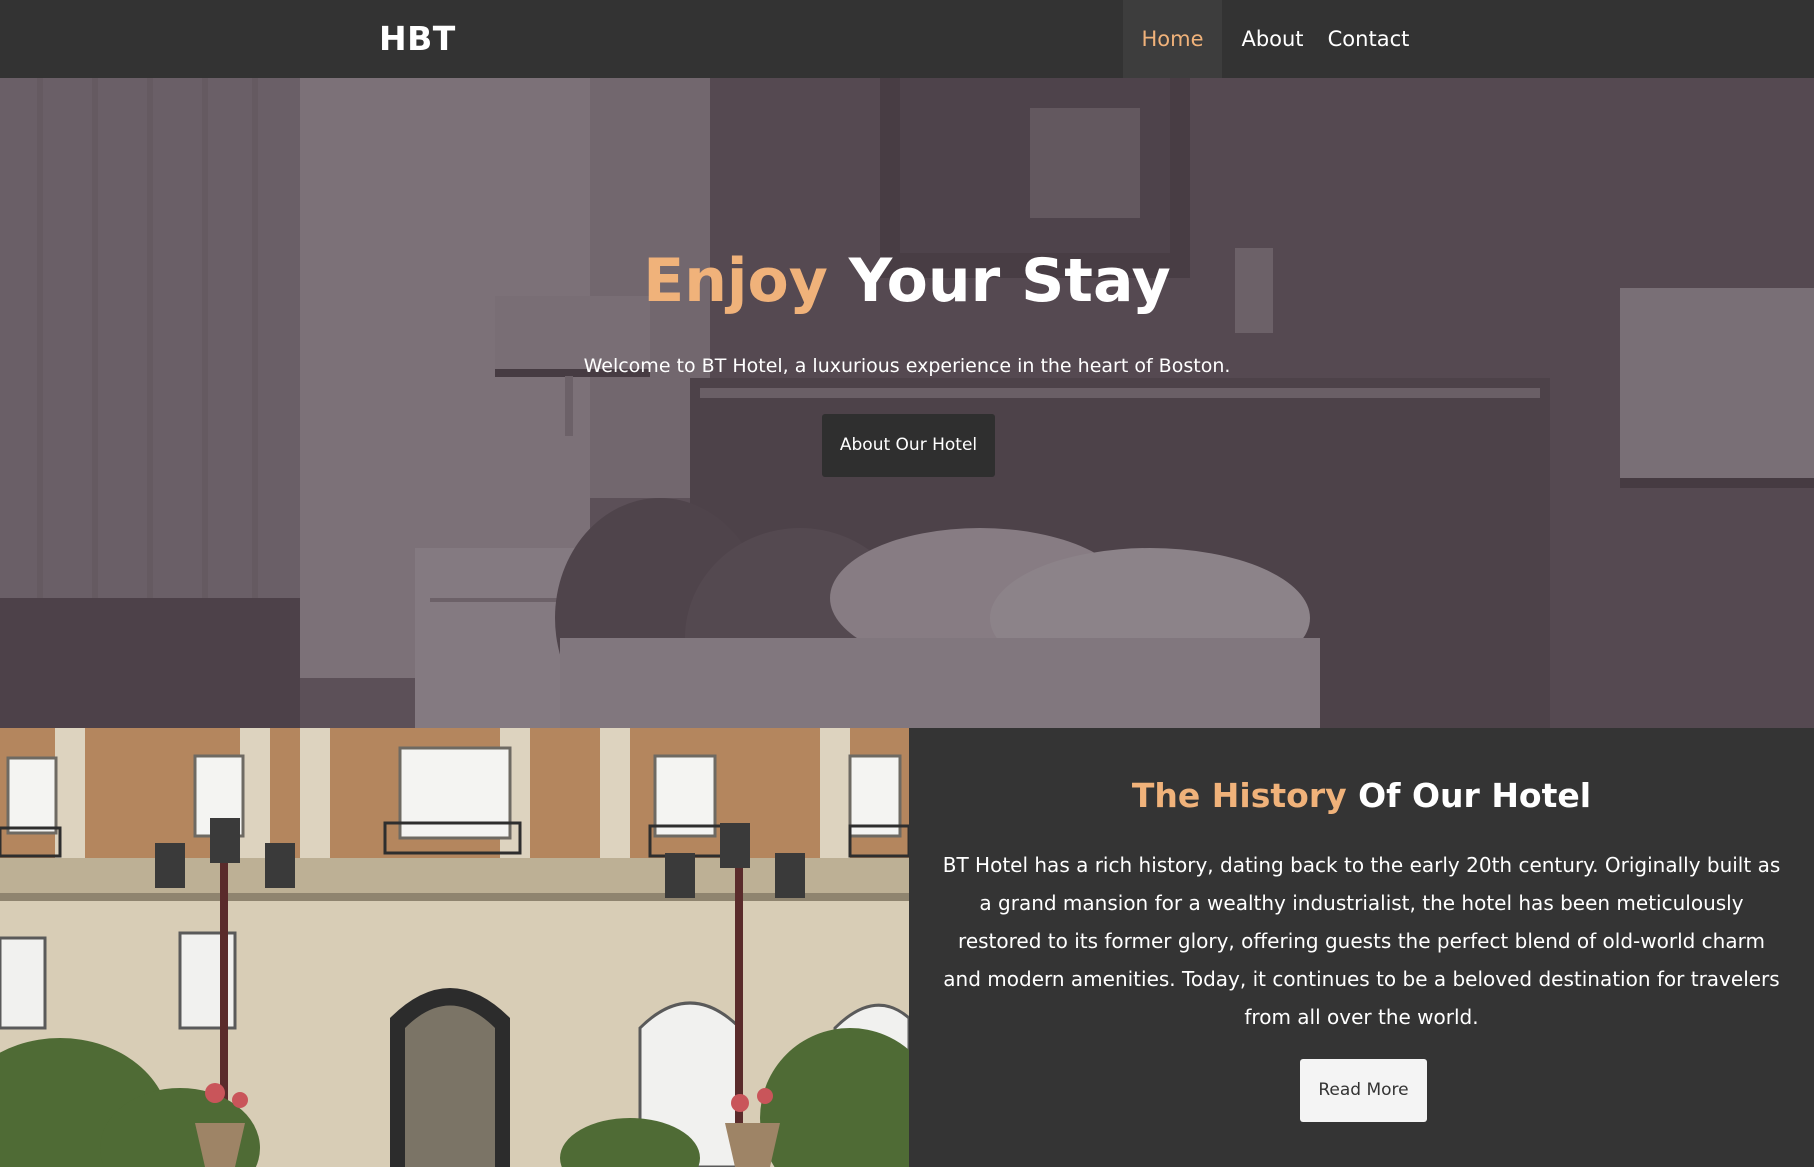 This screenshot has width=1814, height=1167. What do you see at coordinates (417, 39) in the screenshot?
I see `brand-logo: HBT` at bounding box center [417, 39].